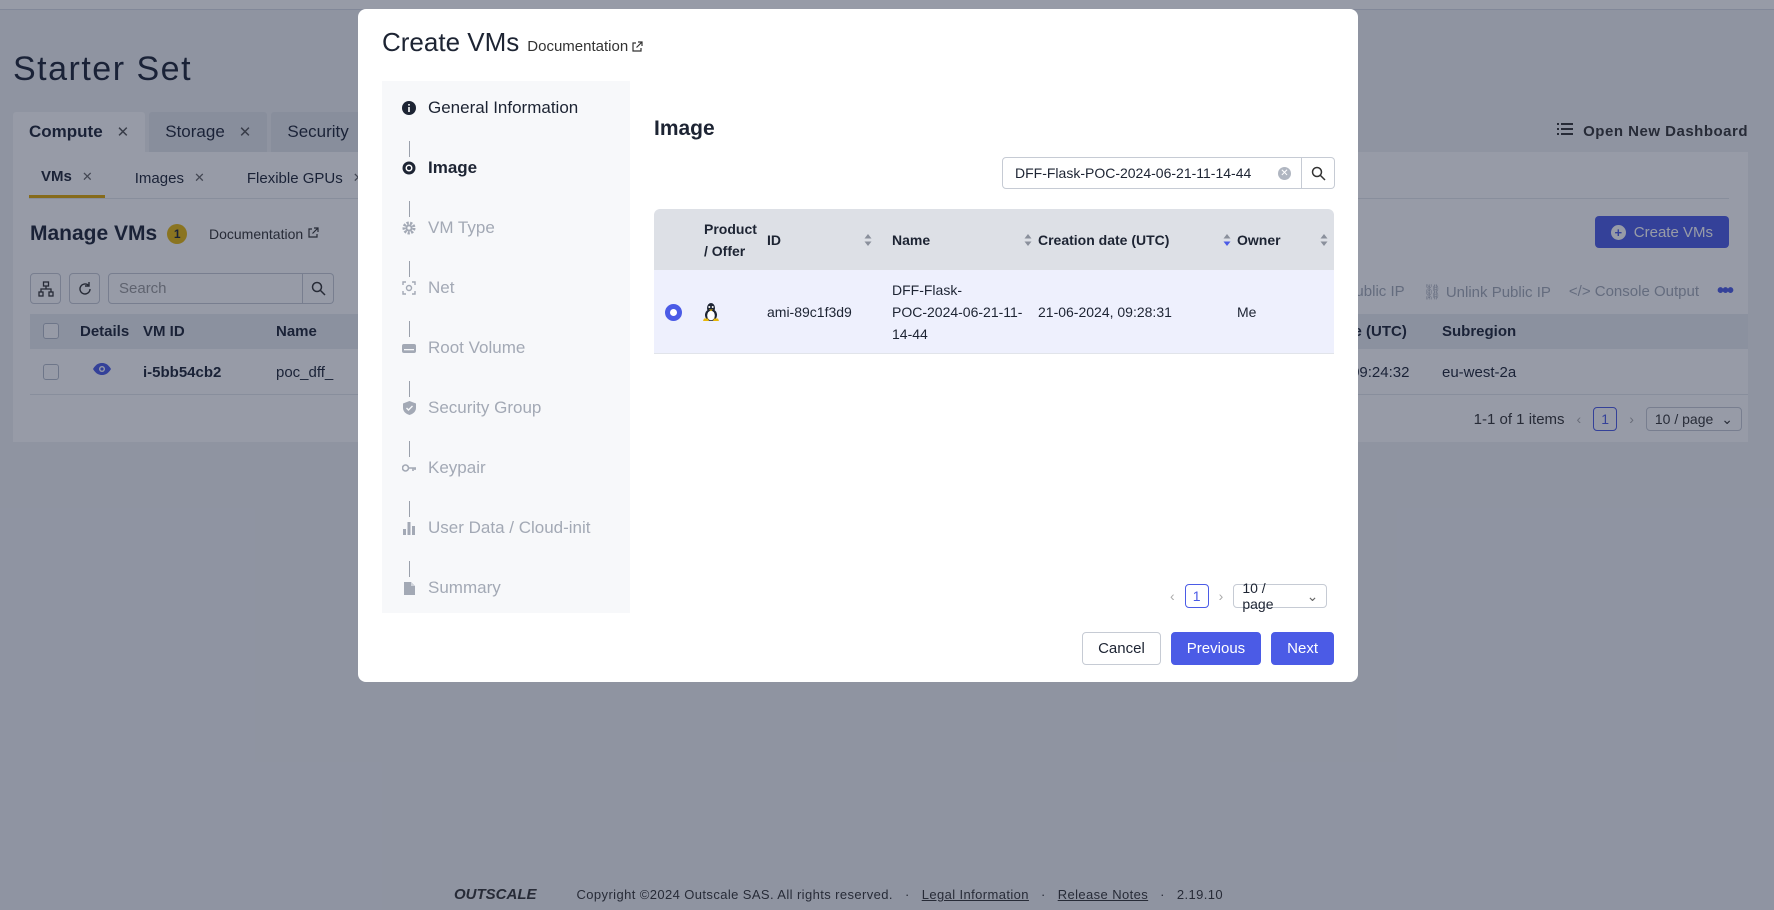 The width and height of the screenshot is (1774, 910). Describe the element at coordinates (578, 46) in the screenshot. I see `documentation-label: Documentation` at that location.